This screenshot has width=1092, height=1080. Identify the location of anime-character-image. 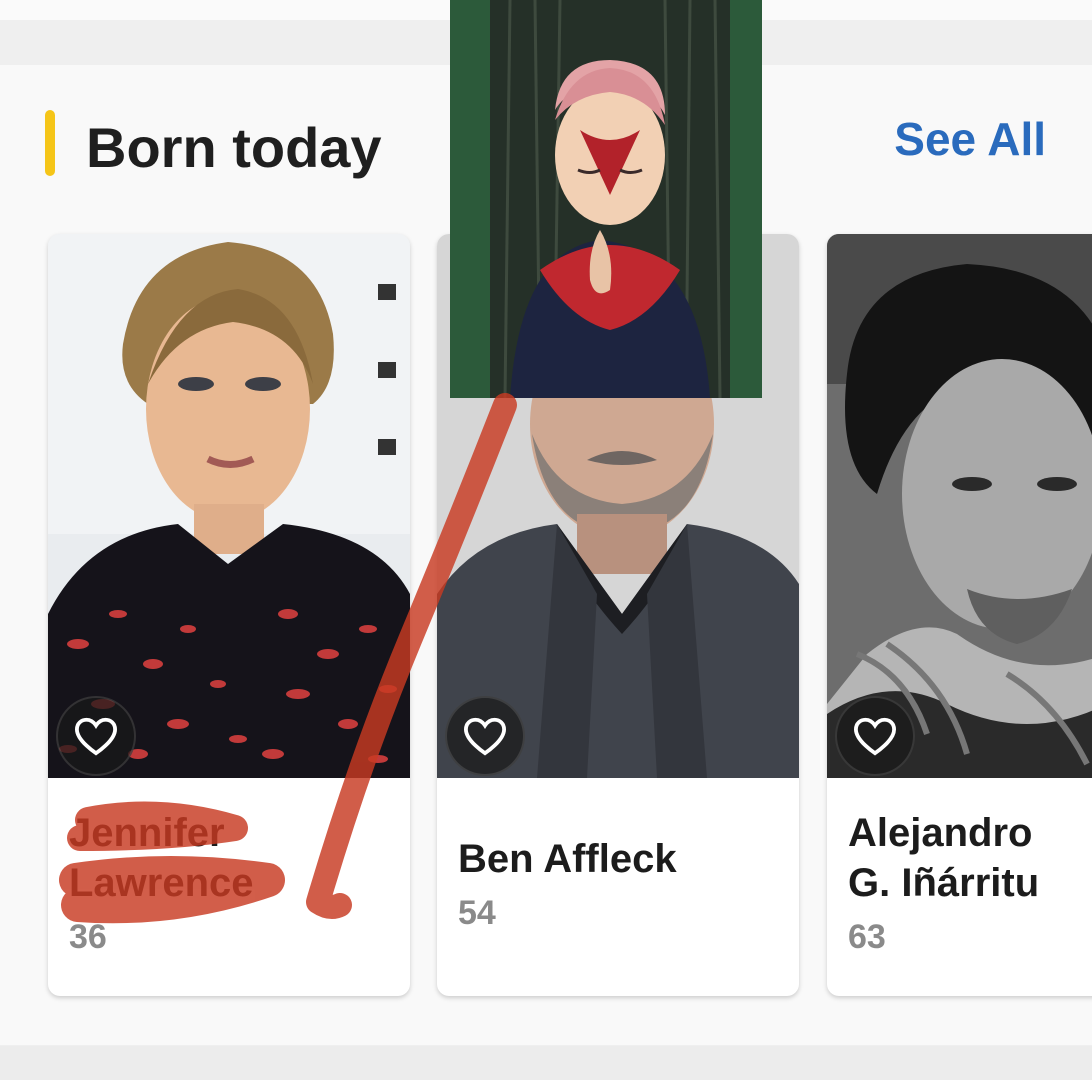
(606, 199).